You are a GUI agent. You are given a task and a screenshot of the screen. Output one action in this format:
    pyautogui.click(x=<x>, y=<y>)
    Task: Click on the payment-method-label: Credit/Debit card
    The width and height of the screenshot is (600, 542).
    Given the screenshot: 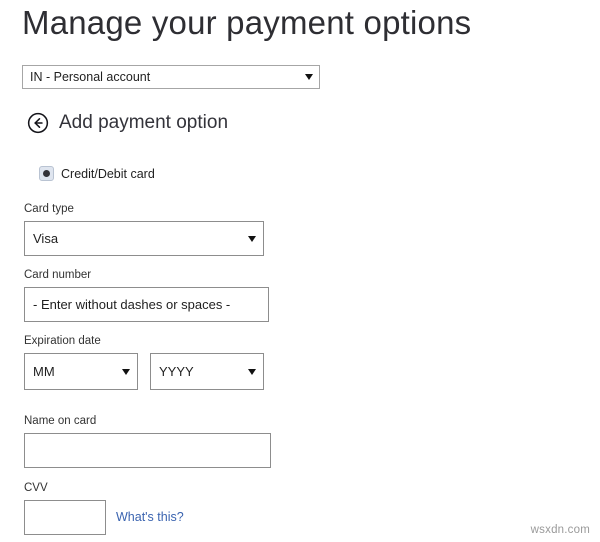 What is the action you would take?
    pyautogui.click(x=108, y=173)
    